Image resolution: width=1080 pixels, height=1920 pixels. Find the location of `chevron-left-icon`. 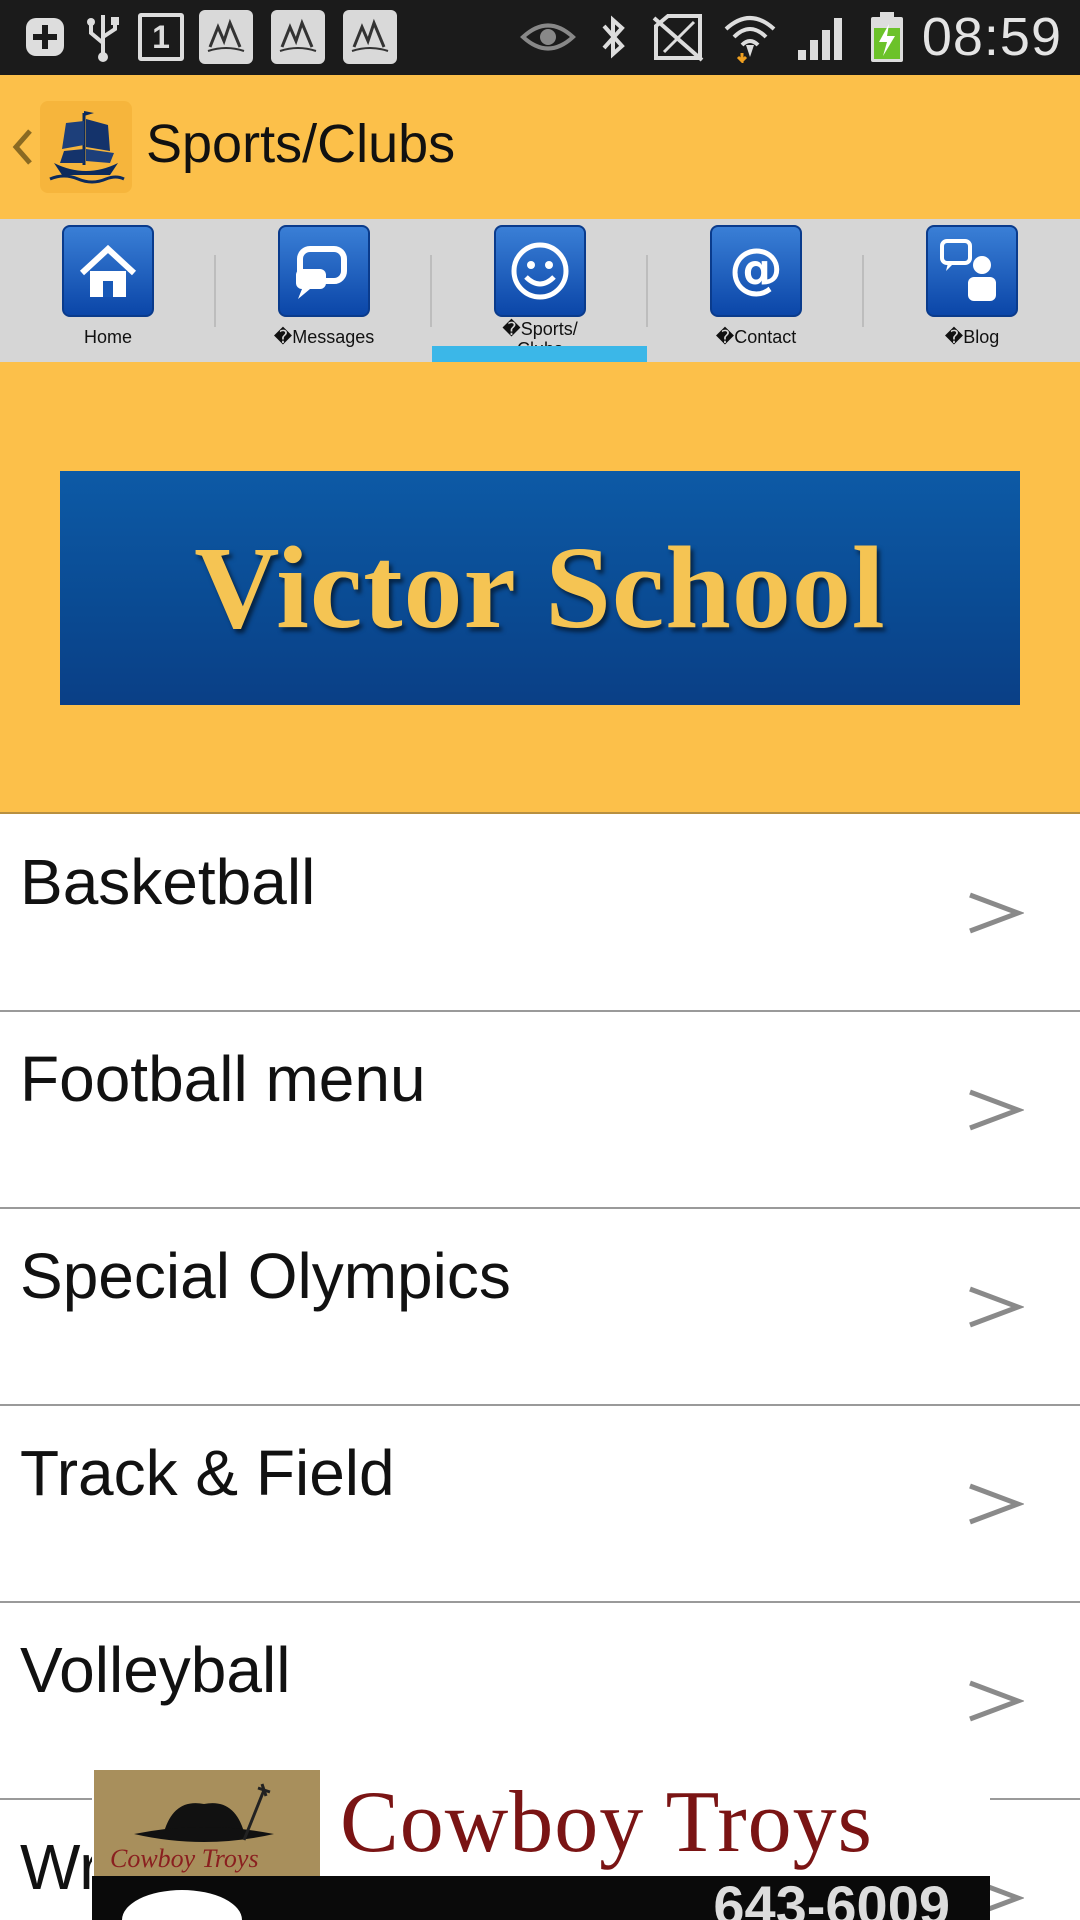

chevron-left-icon is located at coordinates (22, 147).